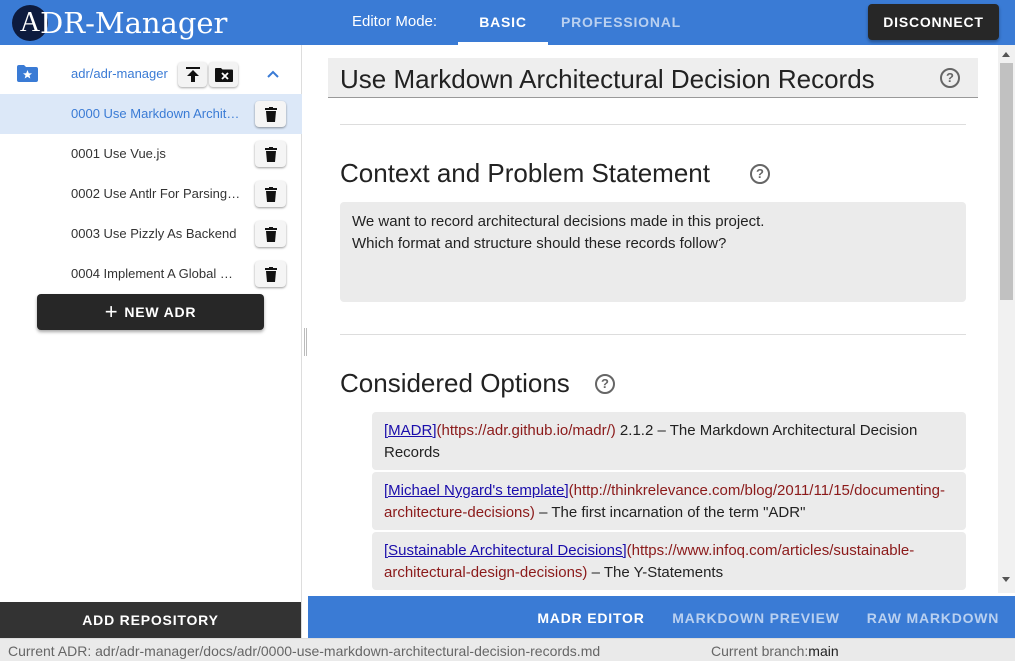 The image size is (1015, 661). Describe the element at coordinates (775, 651) in the screenshot. I see `current-branch: Current branch:main` at that location.